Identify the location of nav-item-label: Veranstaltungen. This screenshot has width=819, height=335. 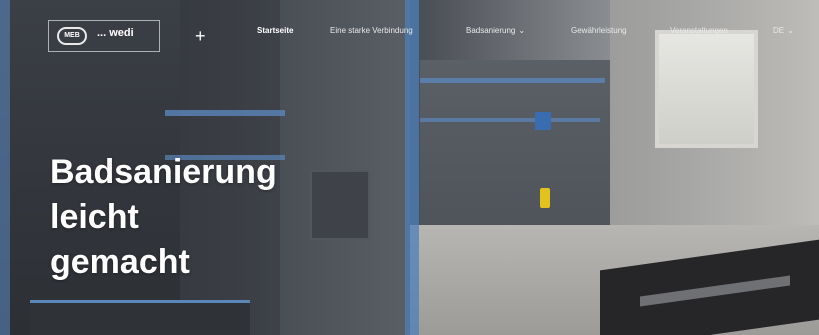
(699, 30).